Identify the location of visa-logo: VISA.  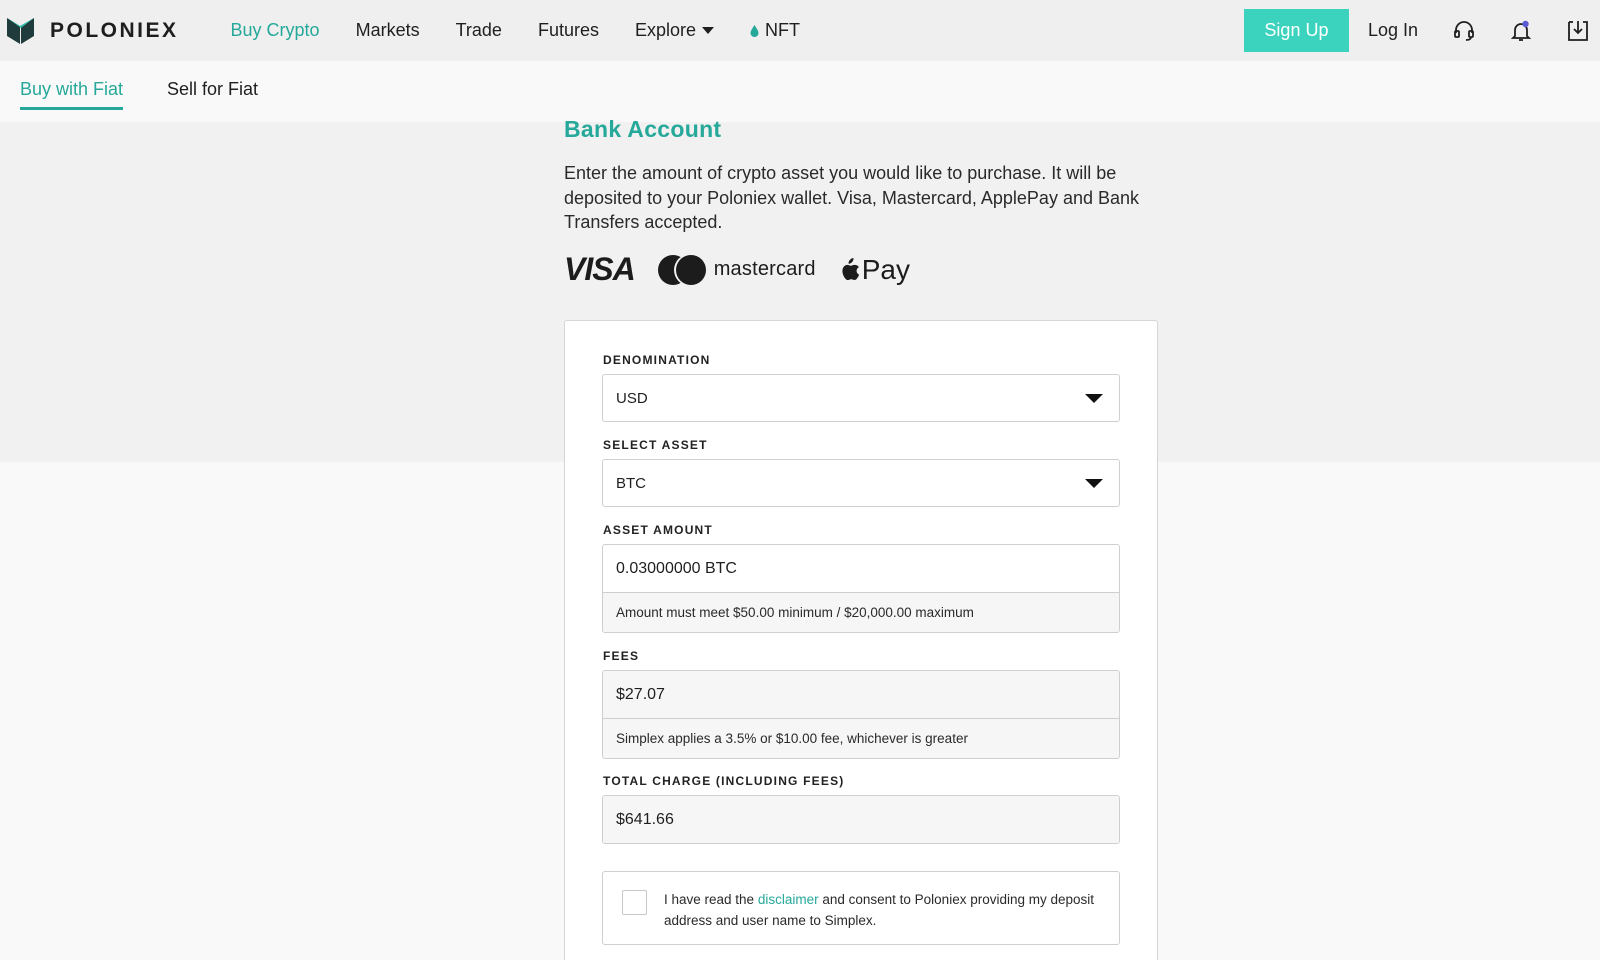
(600, 269).